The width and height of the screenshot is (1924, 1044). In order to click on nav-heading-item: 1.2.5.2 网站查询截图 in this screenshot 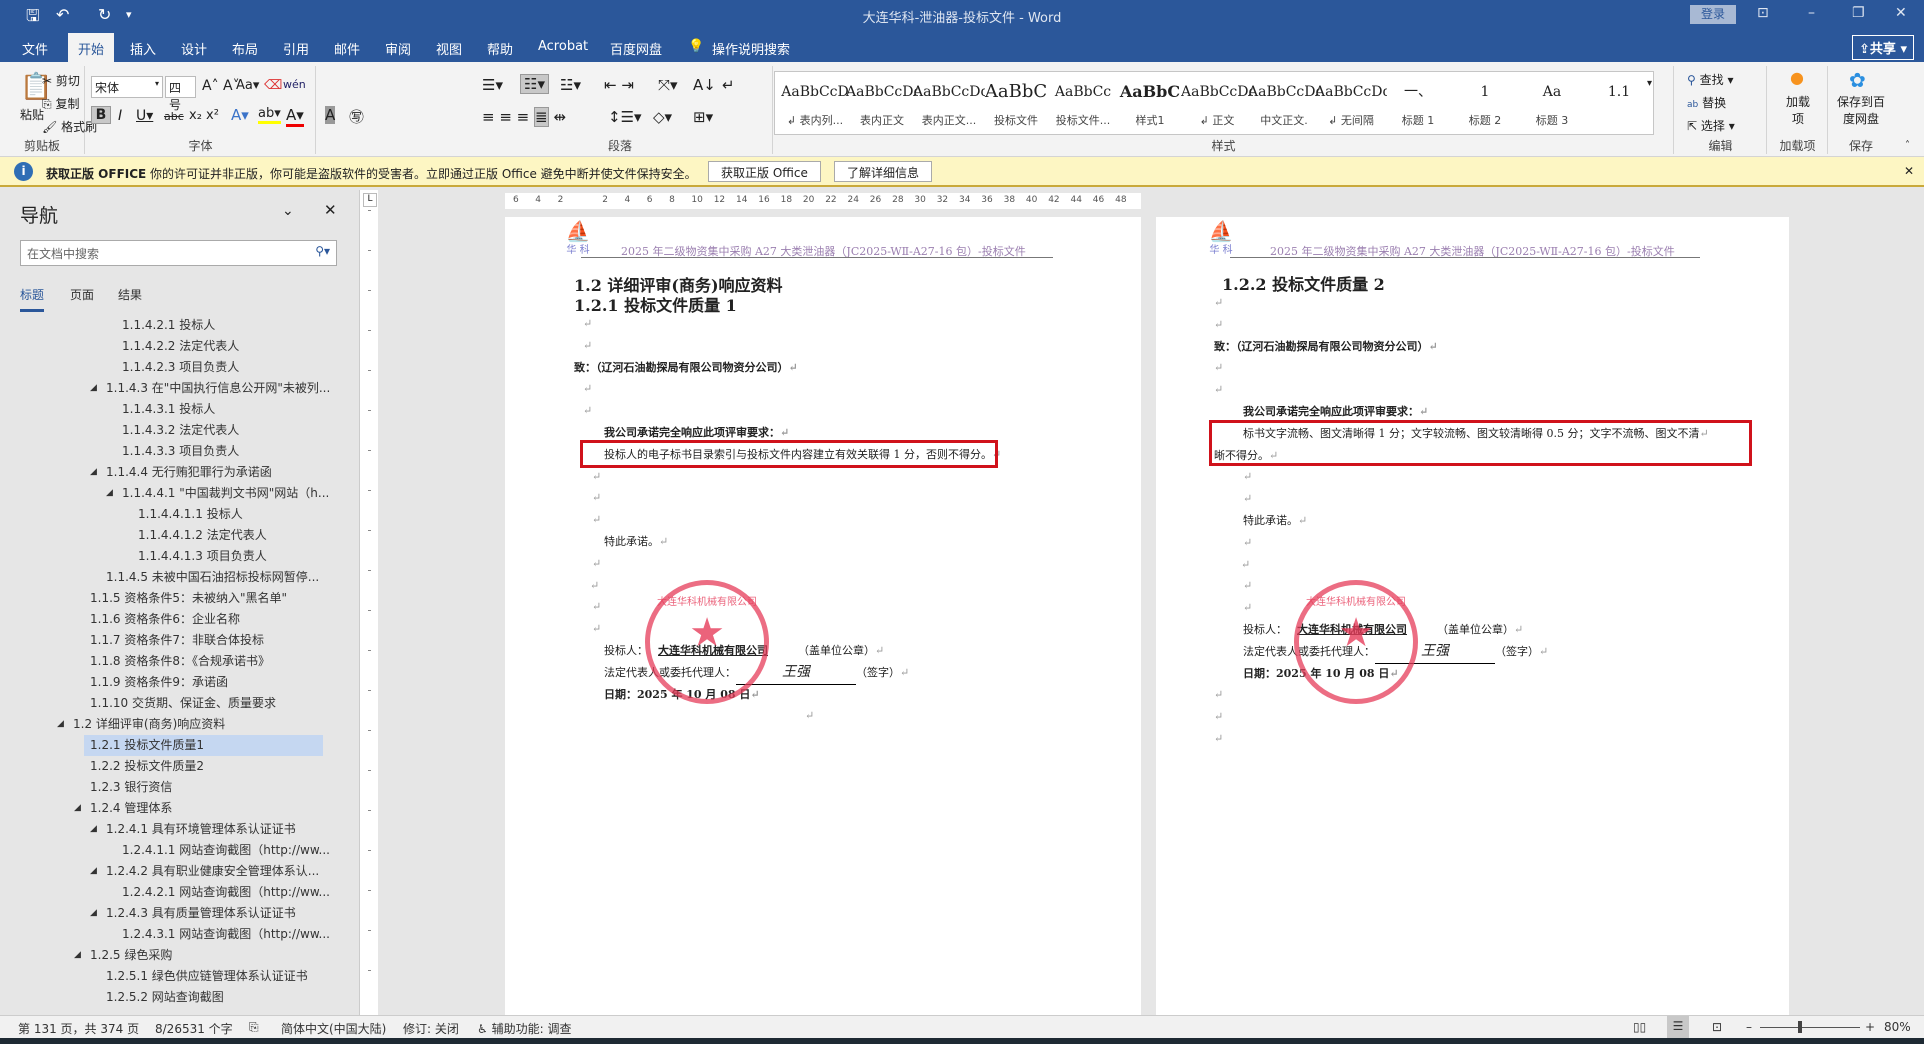, I will do `click(165, 997)`.